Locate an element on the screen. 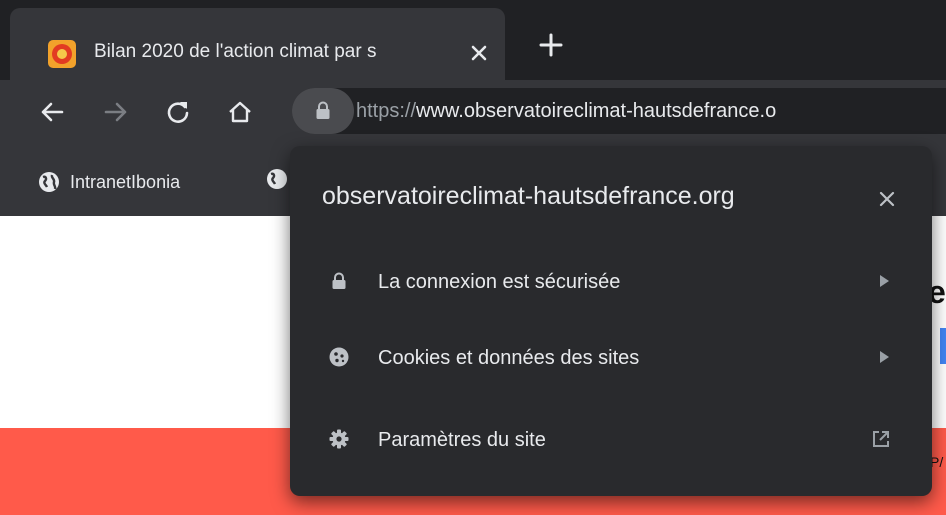  site-info-chip is located at coordinates (323, 111).